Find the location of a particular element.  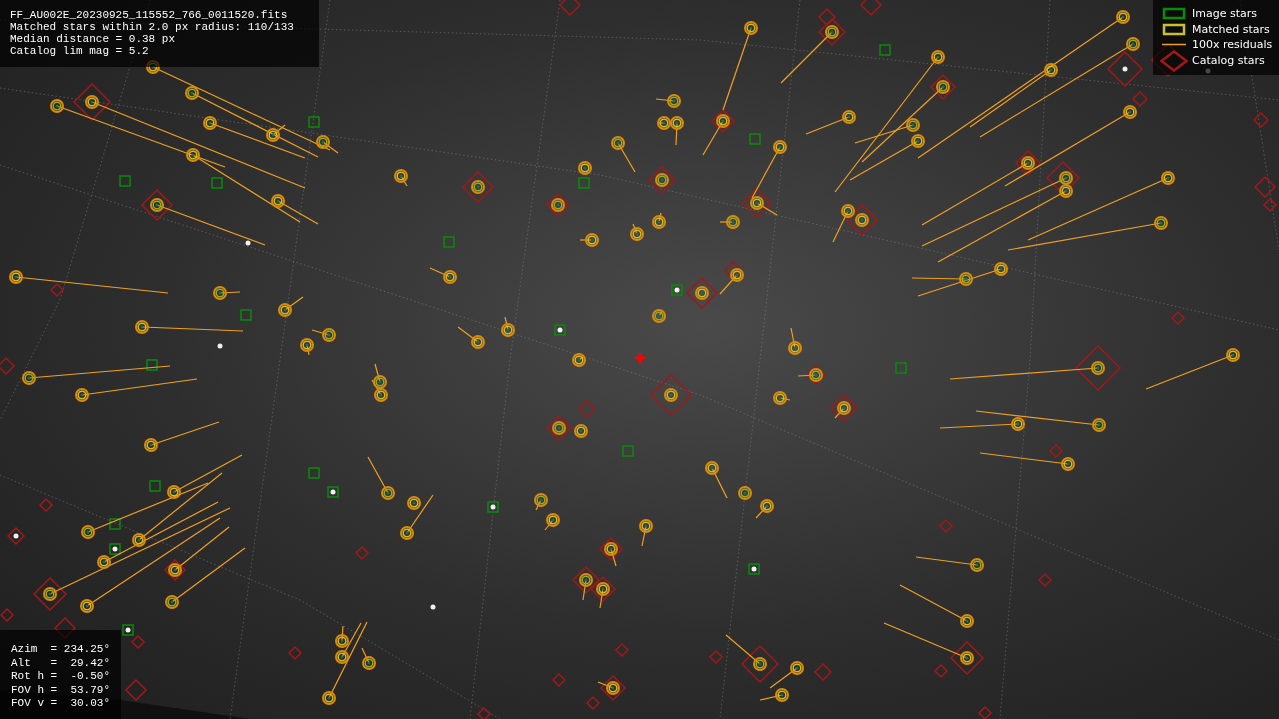

info-line: Catalog lim mag = 5.2 is located at coordinates (80, 51).